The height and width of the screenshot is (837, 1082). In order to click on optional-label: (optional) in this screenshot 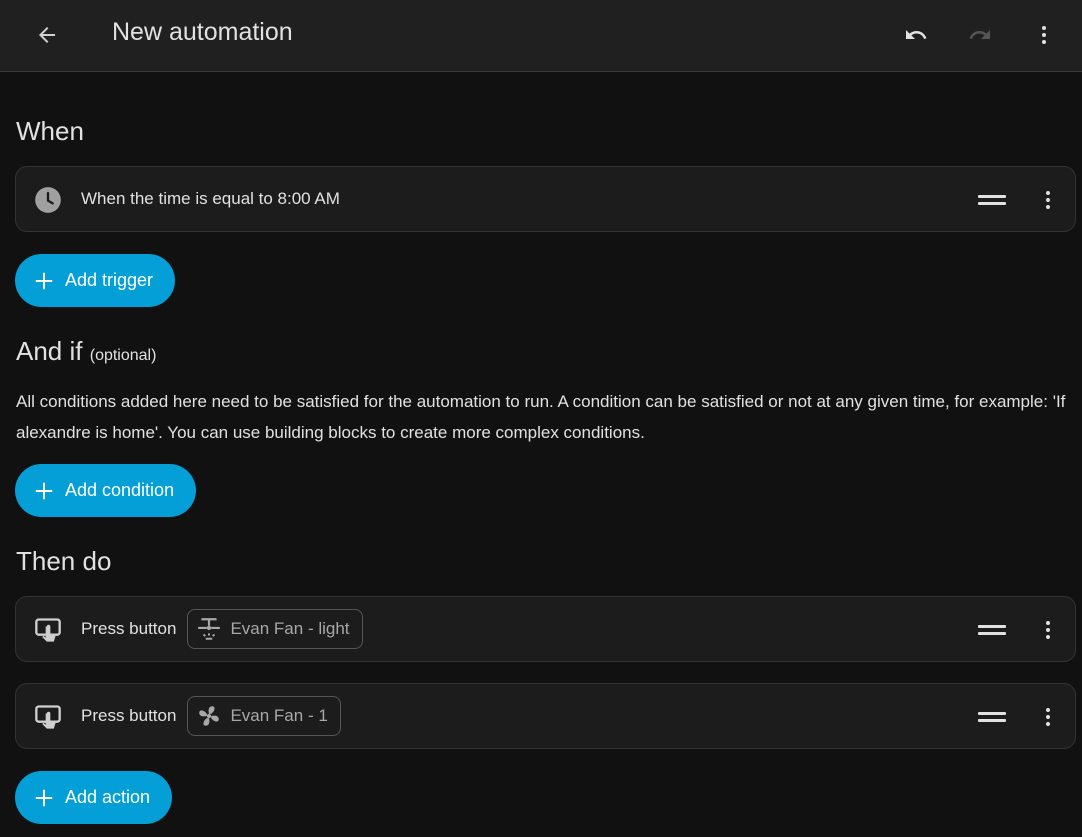, I will do `click(123, 355)`.